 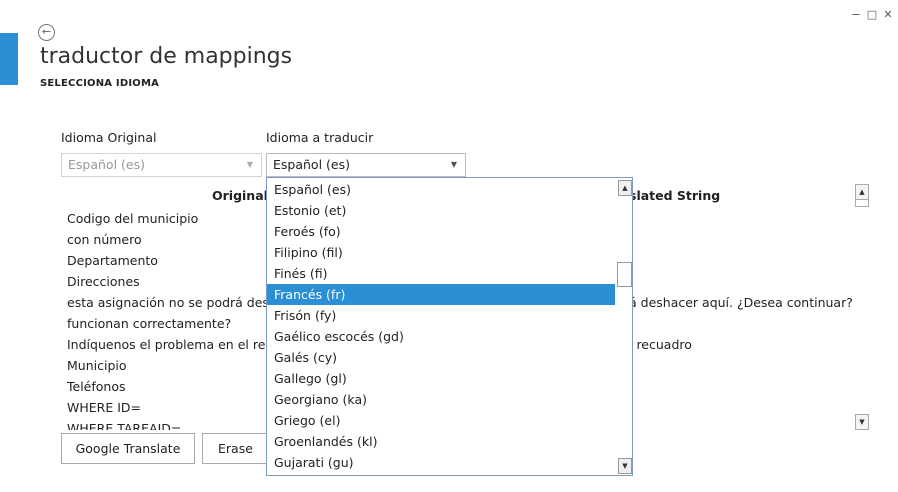 What do you see at coordinates (166, 56) in the screenshot?
I see `page-title: traductor de mappings` at bounding box center [166, 56].